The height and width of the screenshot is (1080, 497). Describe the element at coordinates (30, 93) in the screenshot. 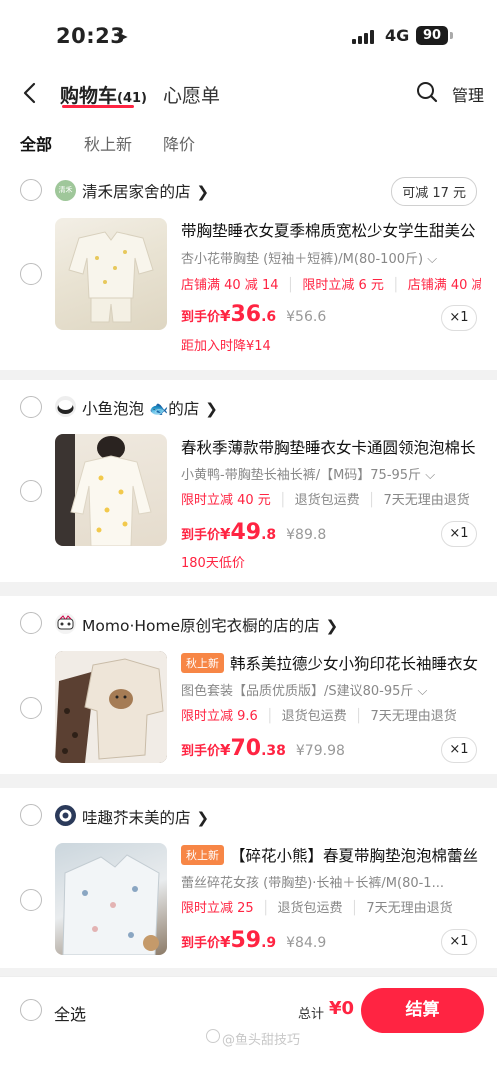

I see `back-chevron-icon` at that location.